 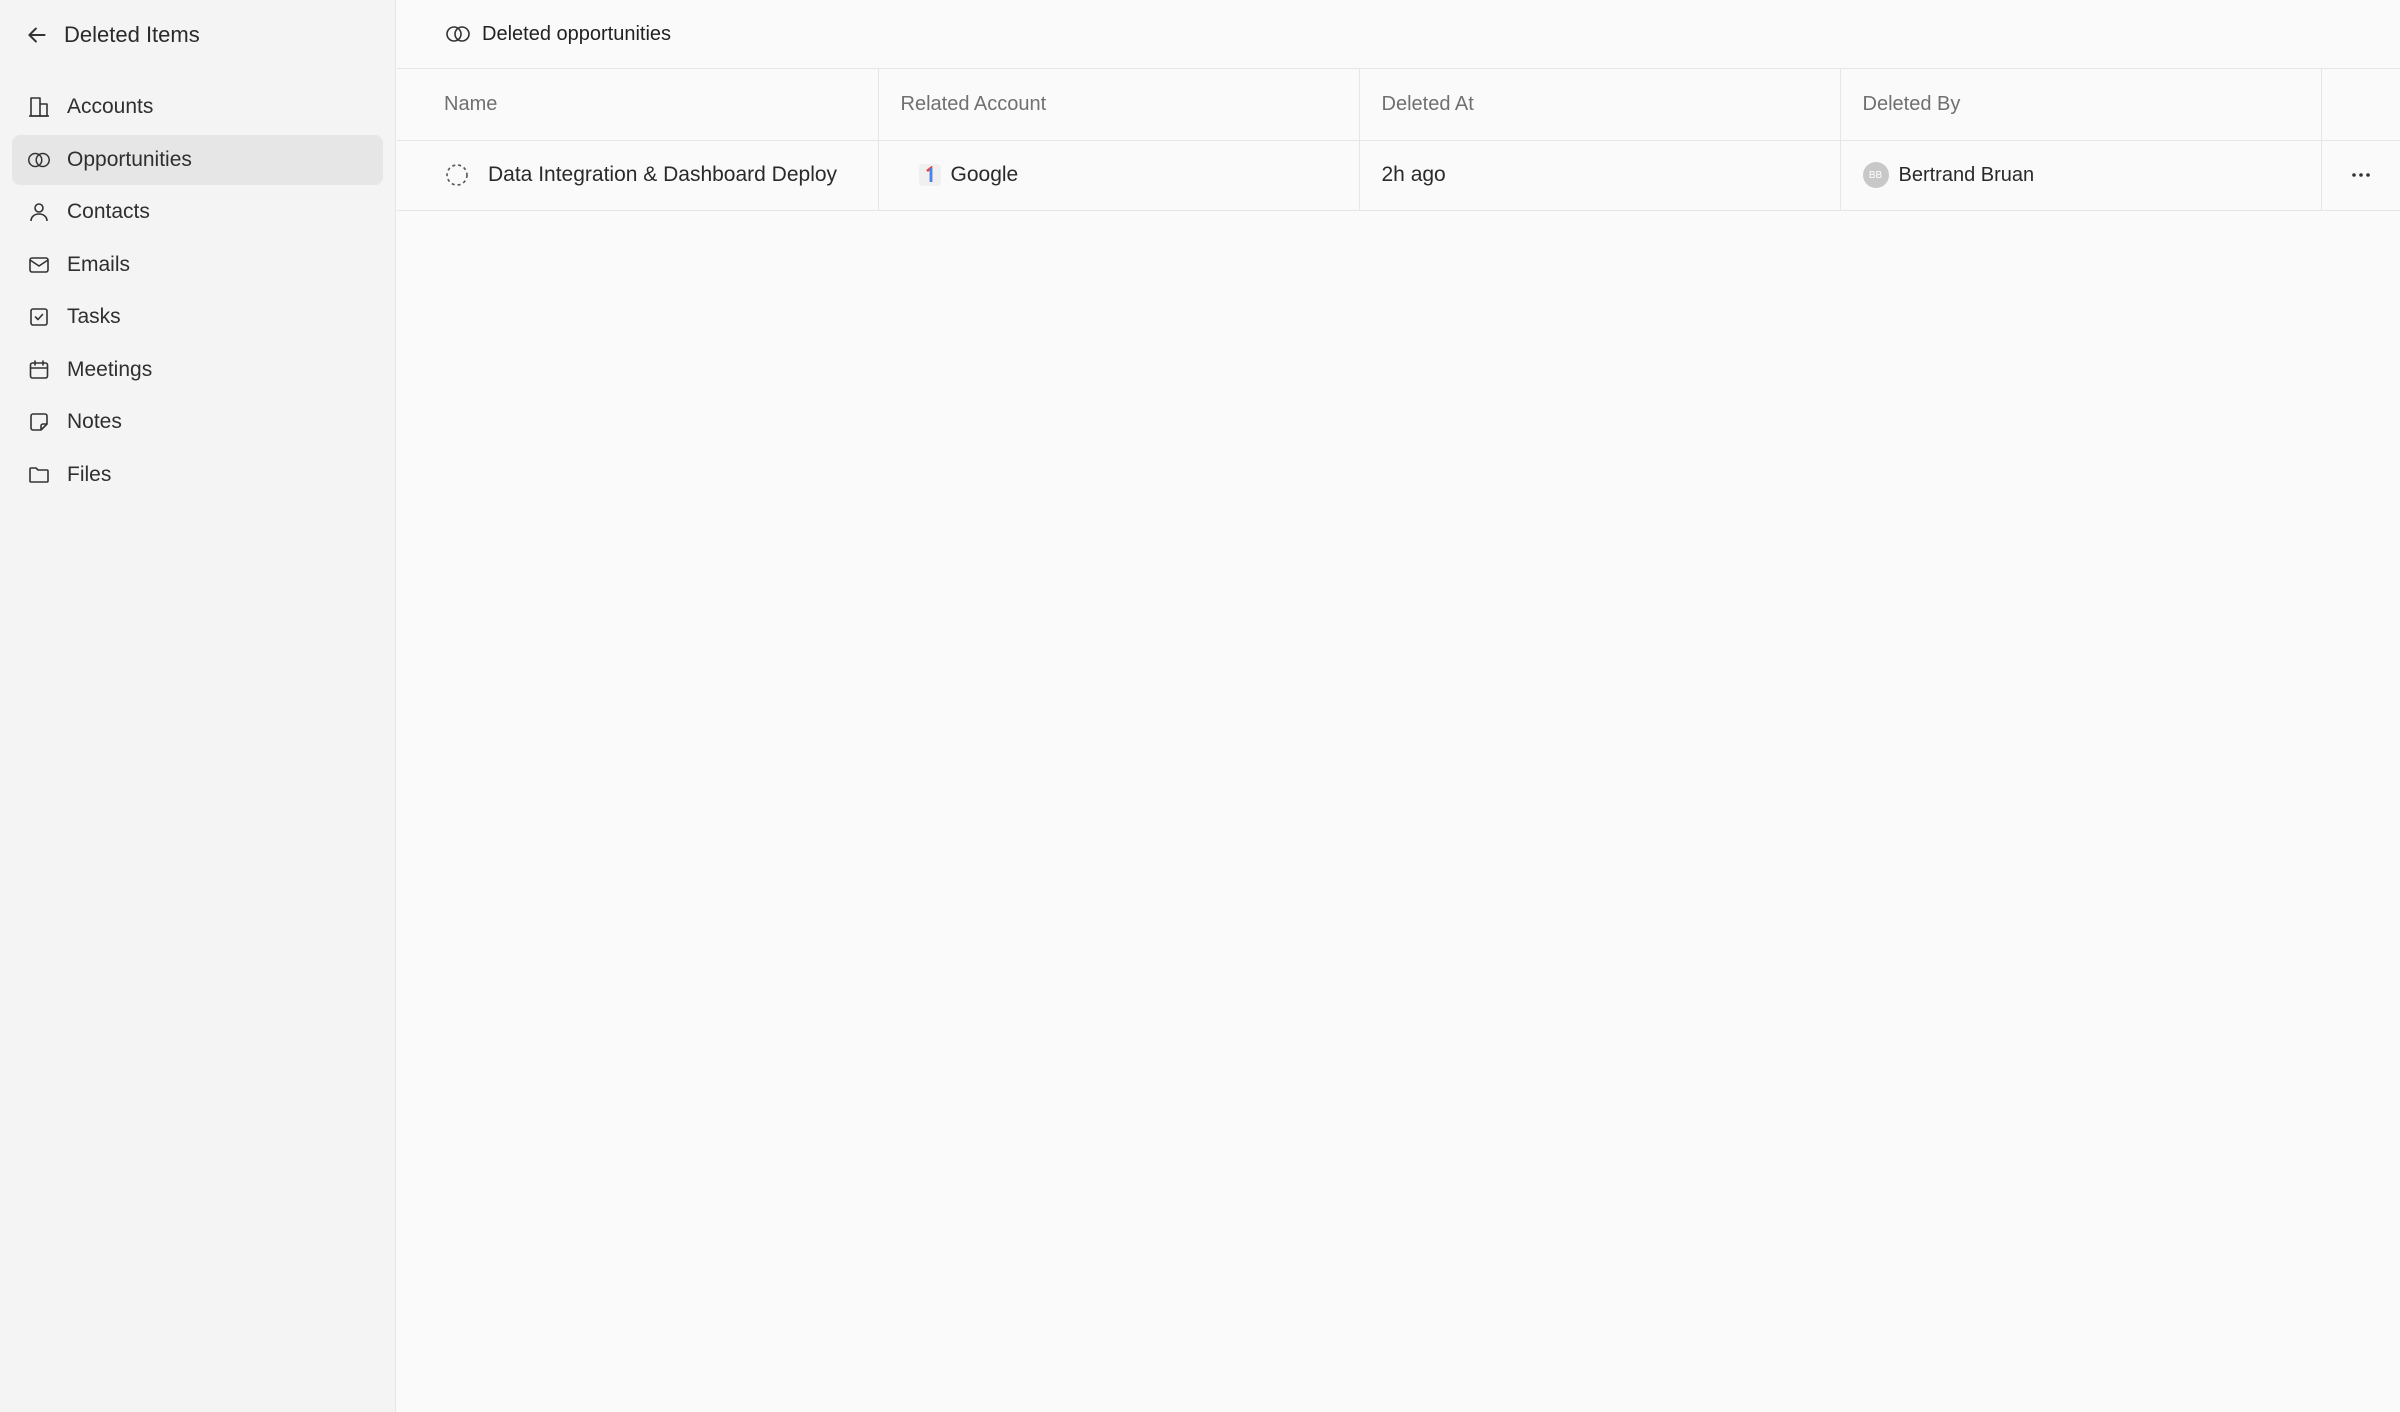 I want to click on sidebar-header: Deleted Items, so click(x=197, y=35).